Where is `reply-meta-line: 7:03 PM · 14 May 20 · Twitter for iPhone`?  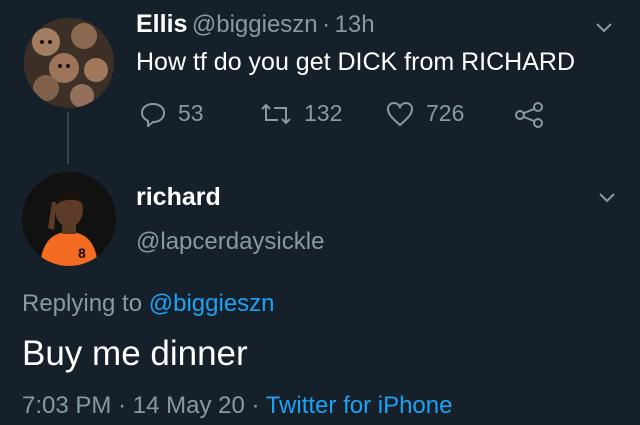 reply-meta-line: 7:03 PM · 14 May 20 · Twitter for iPhone is located at coordinates (237, 406).